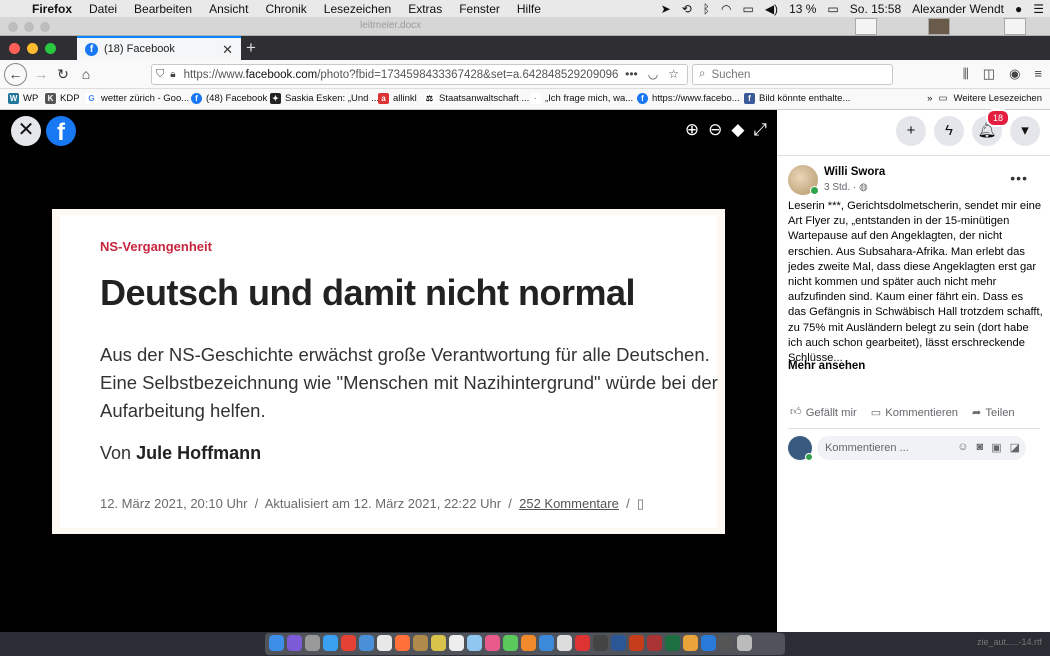 The image size is (1050, 656). What do you see at coordinates (438, 643) in the screenshot?
I see `stickies-icon` at bounding box center [438, 643].